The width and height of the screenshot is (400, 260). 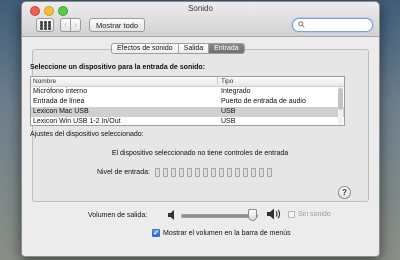 I want to click on volume-slider-fill, so click(x=217, y=216).